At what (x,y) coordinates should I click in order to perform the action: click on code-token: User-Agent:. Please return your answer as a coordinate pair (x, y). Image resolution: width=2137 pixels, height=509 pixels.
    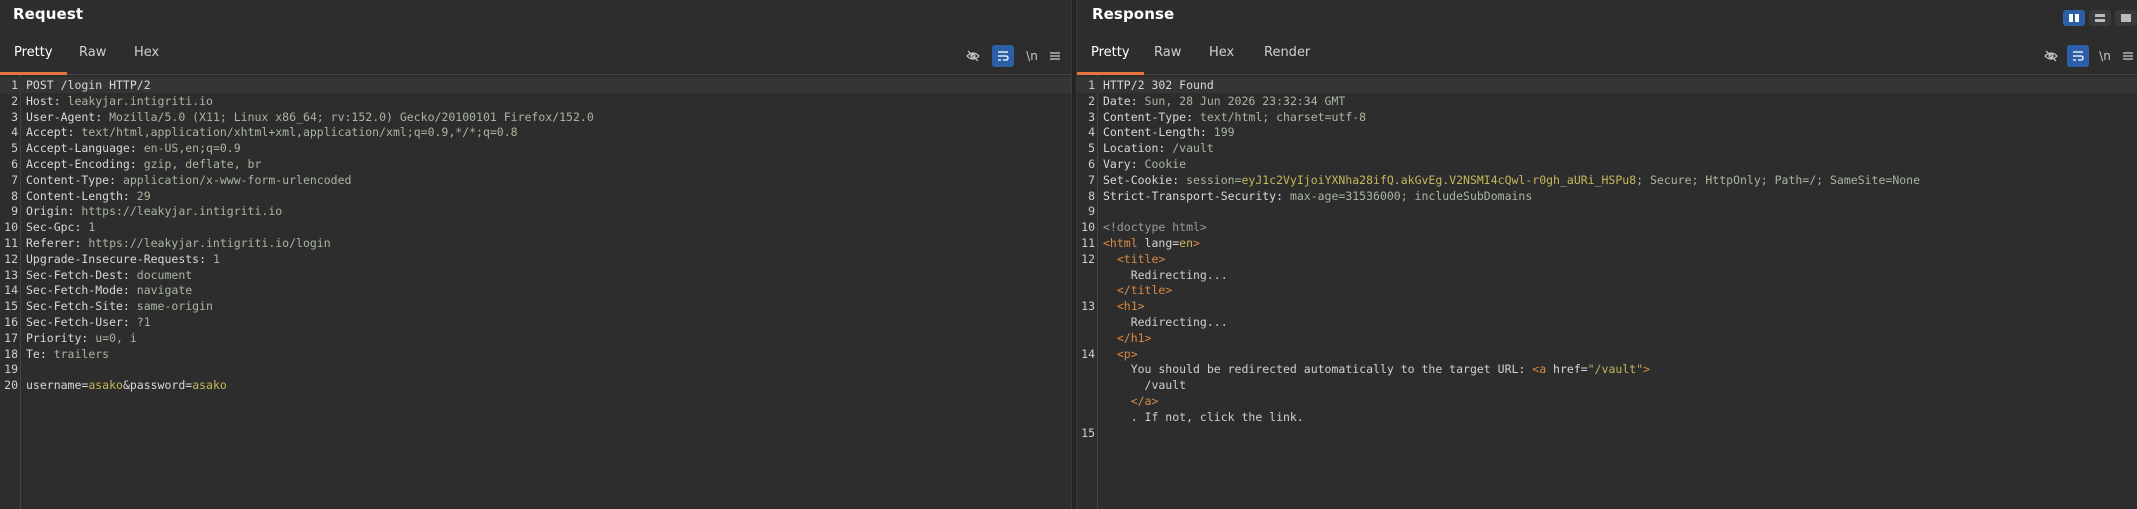
    Looking at the image, I should click on (68, 116).